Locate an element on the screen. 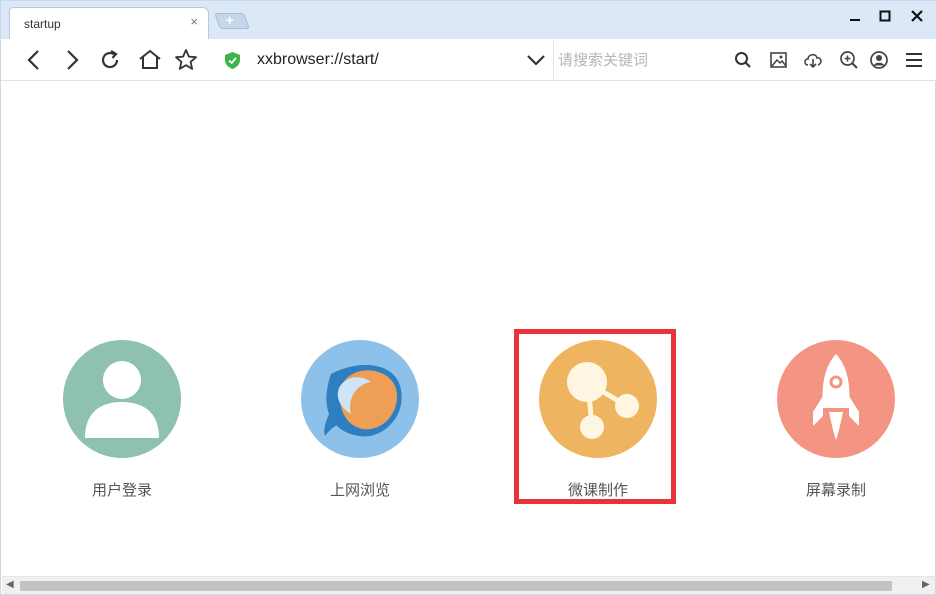  back-button is located at coordinates (34, 60).